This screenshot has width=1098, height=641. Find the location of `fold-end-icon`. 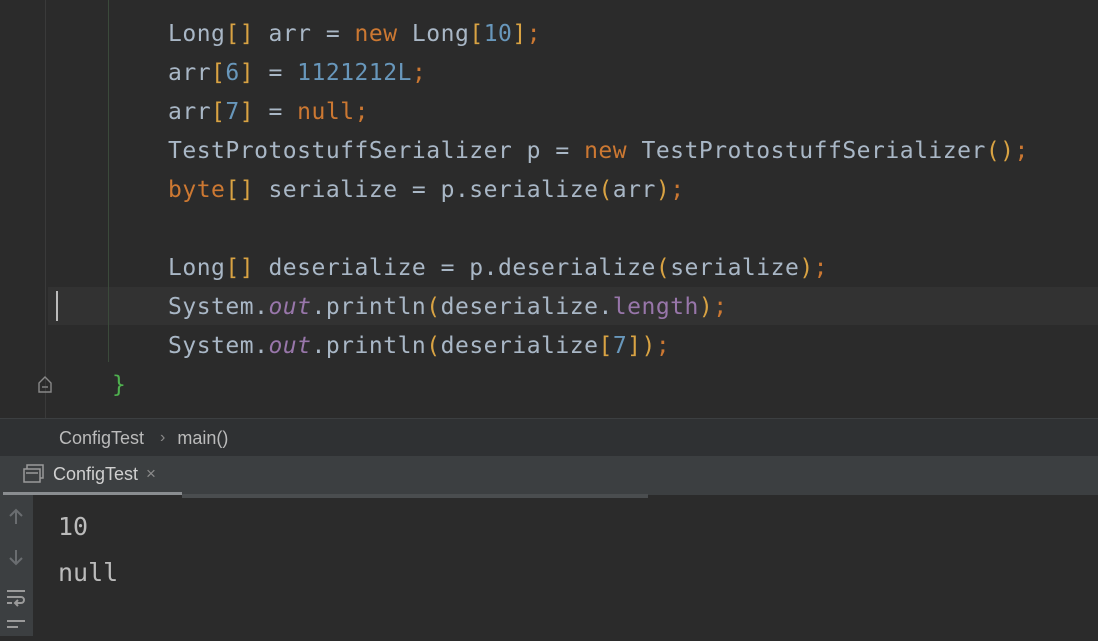

fold-end-icon is located at coordinates (45, 384).